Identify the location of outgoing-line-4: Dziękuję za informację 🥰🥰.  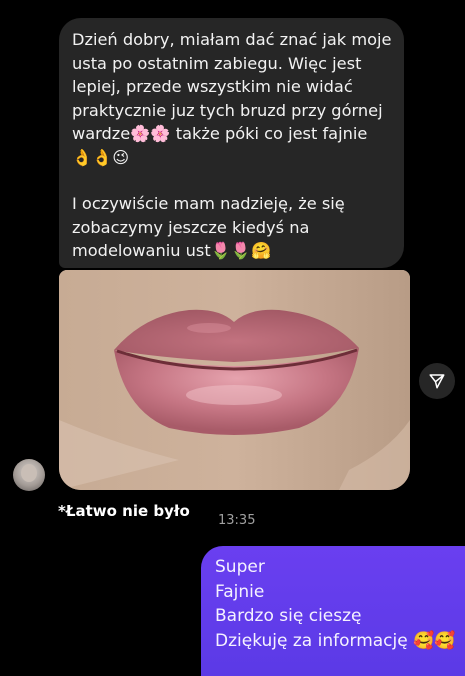
(335, 640).